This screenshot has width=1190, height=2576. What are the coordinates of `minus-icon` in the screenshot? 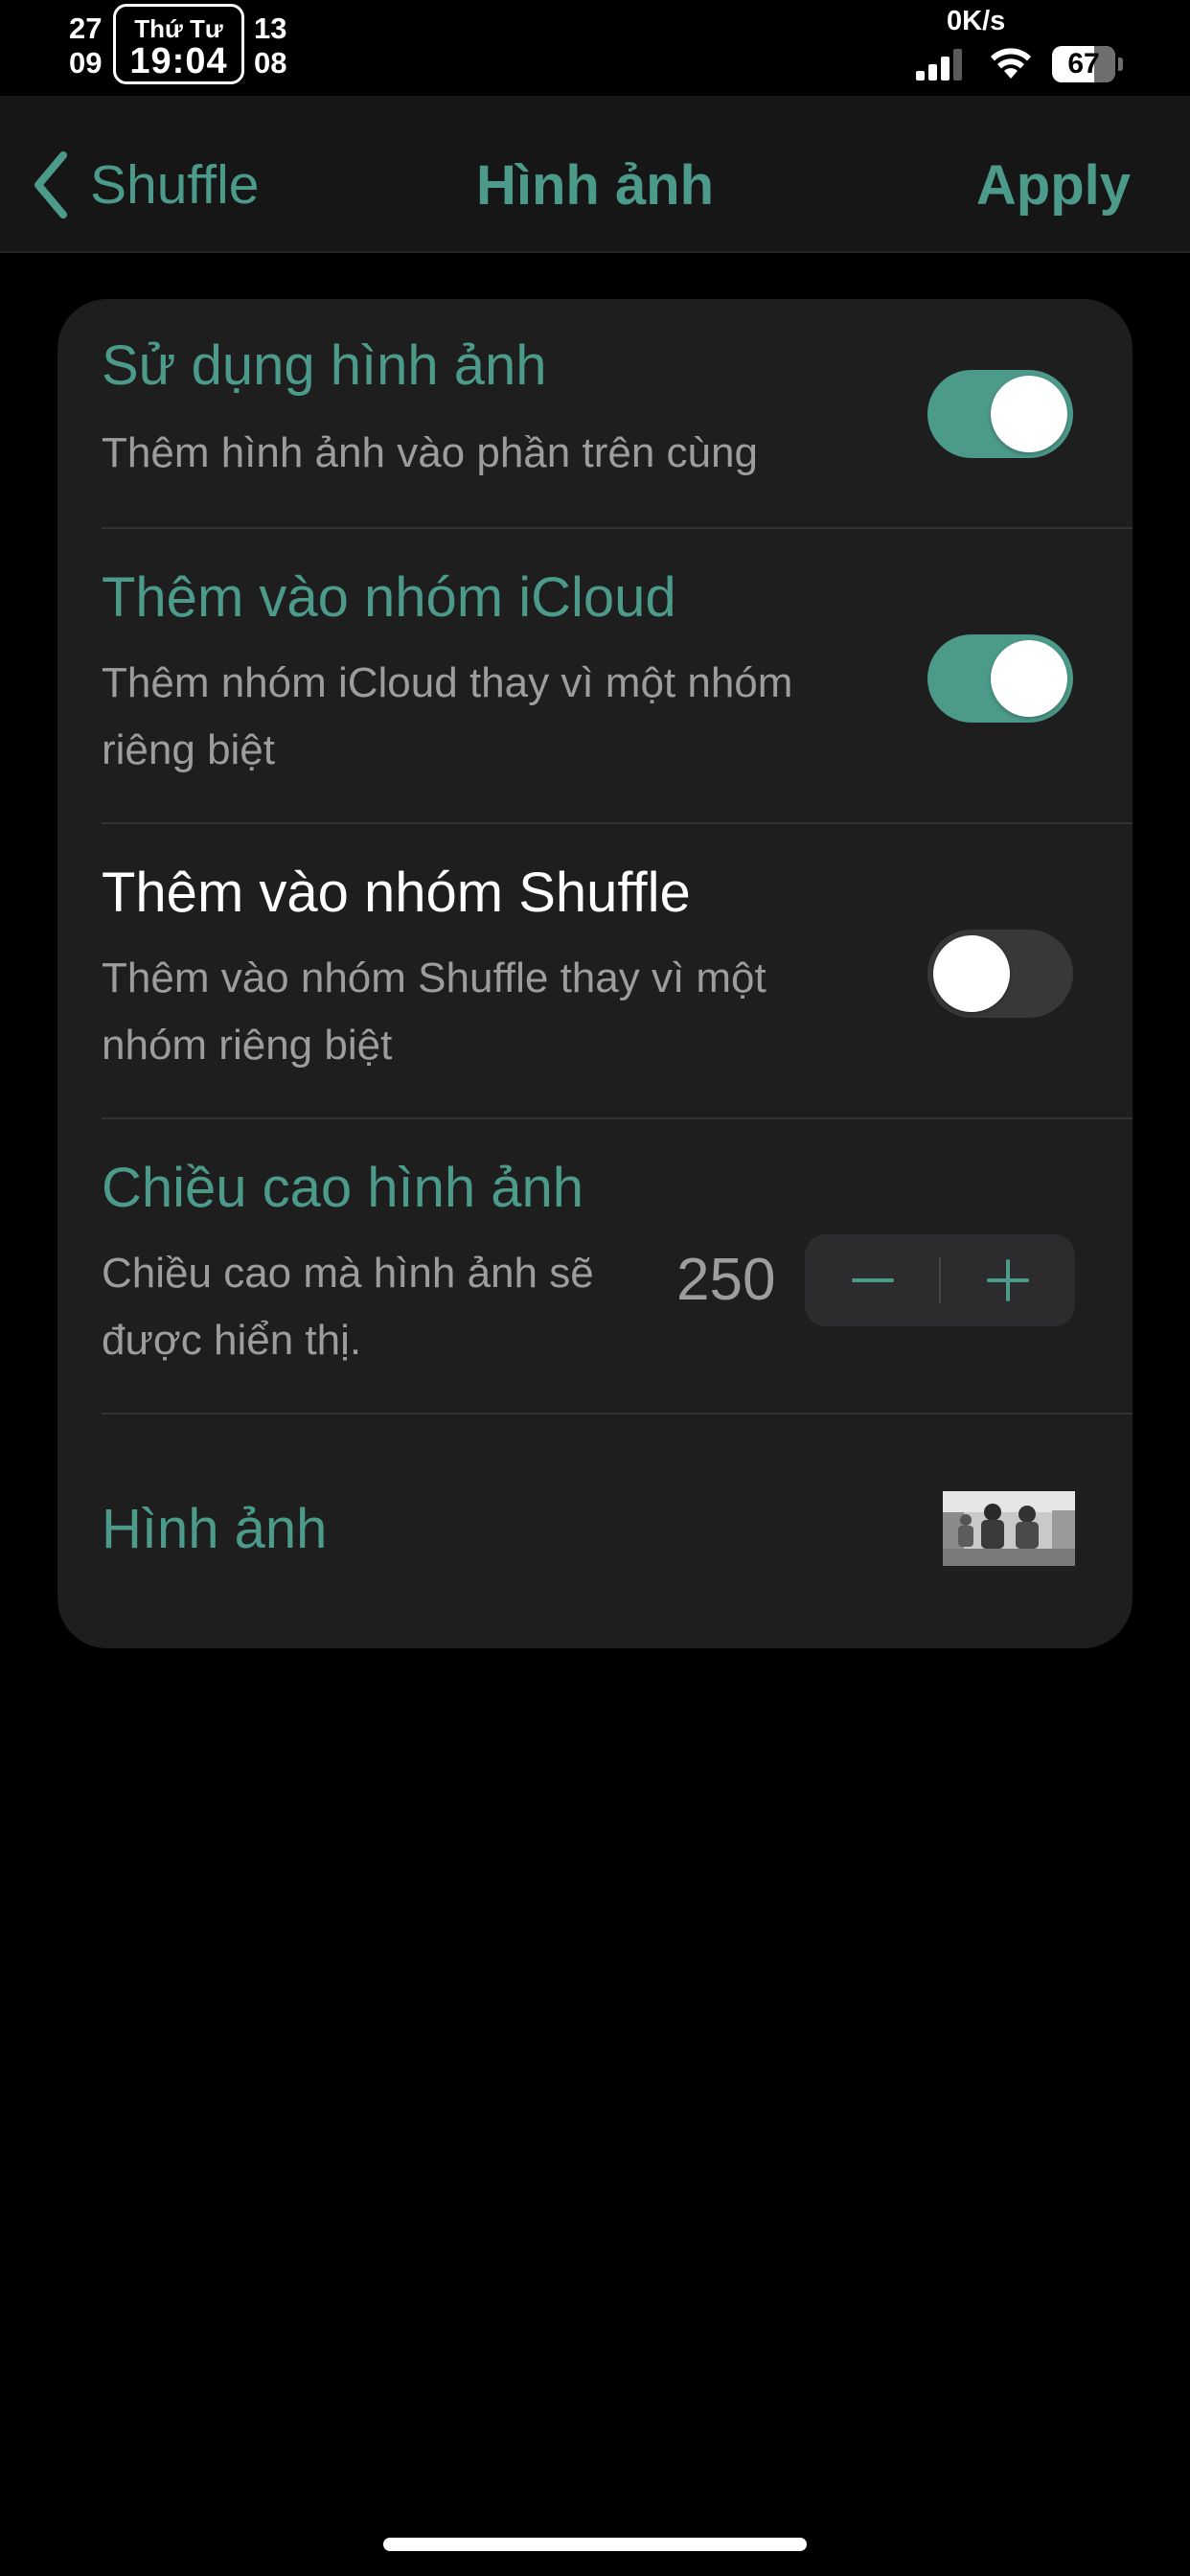 It's located at (873, 1280).